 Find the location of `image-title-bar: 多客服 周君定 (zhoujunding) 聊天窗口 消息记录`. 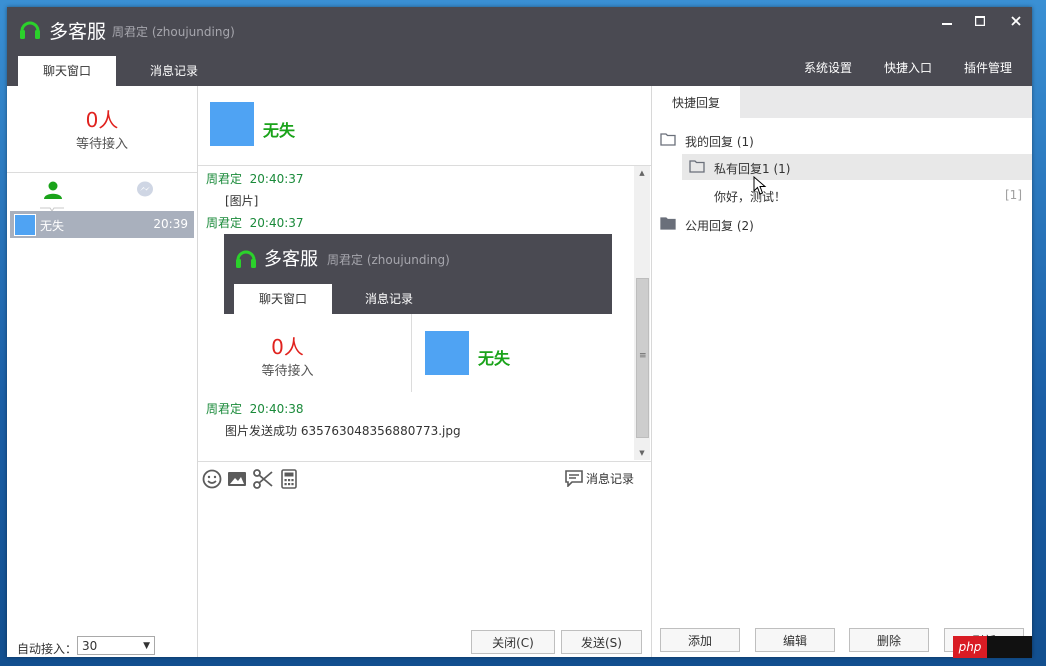

image-title-bar: 多客服 周君定 (zhoujunding) 聊天窗口 消息记录 is located at coordinates (418, 274).